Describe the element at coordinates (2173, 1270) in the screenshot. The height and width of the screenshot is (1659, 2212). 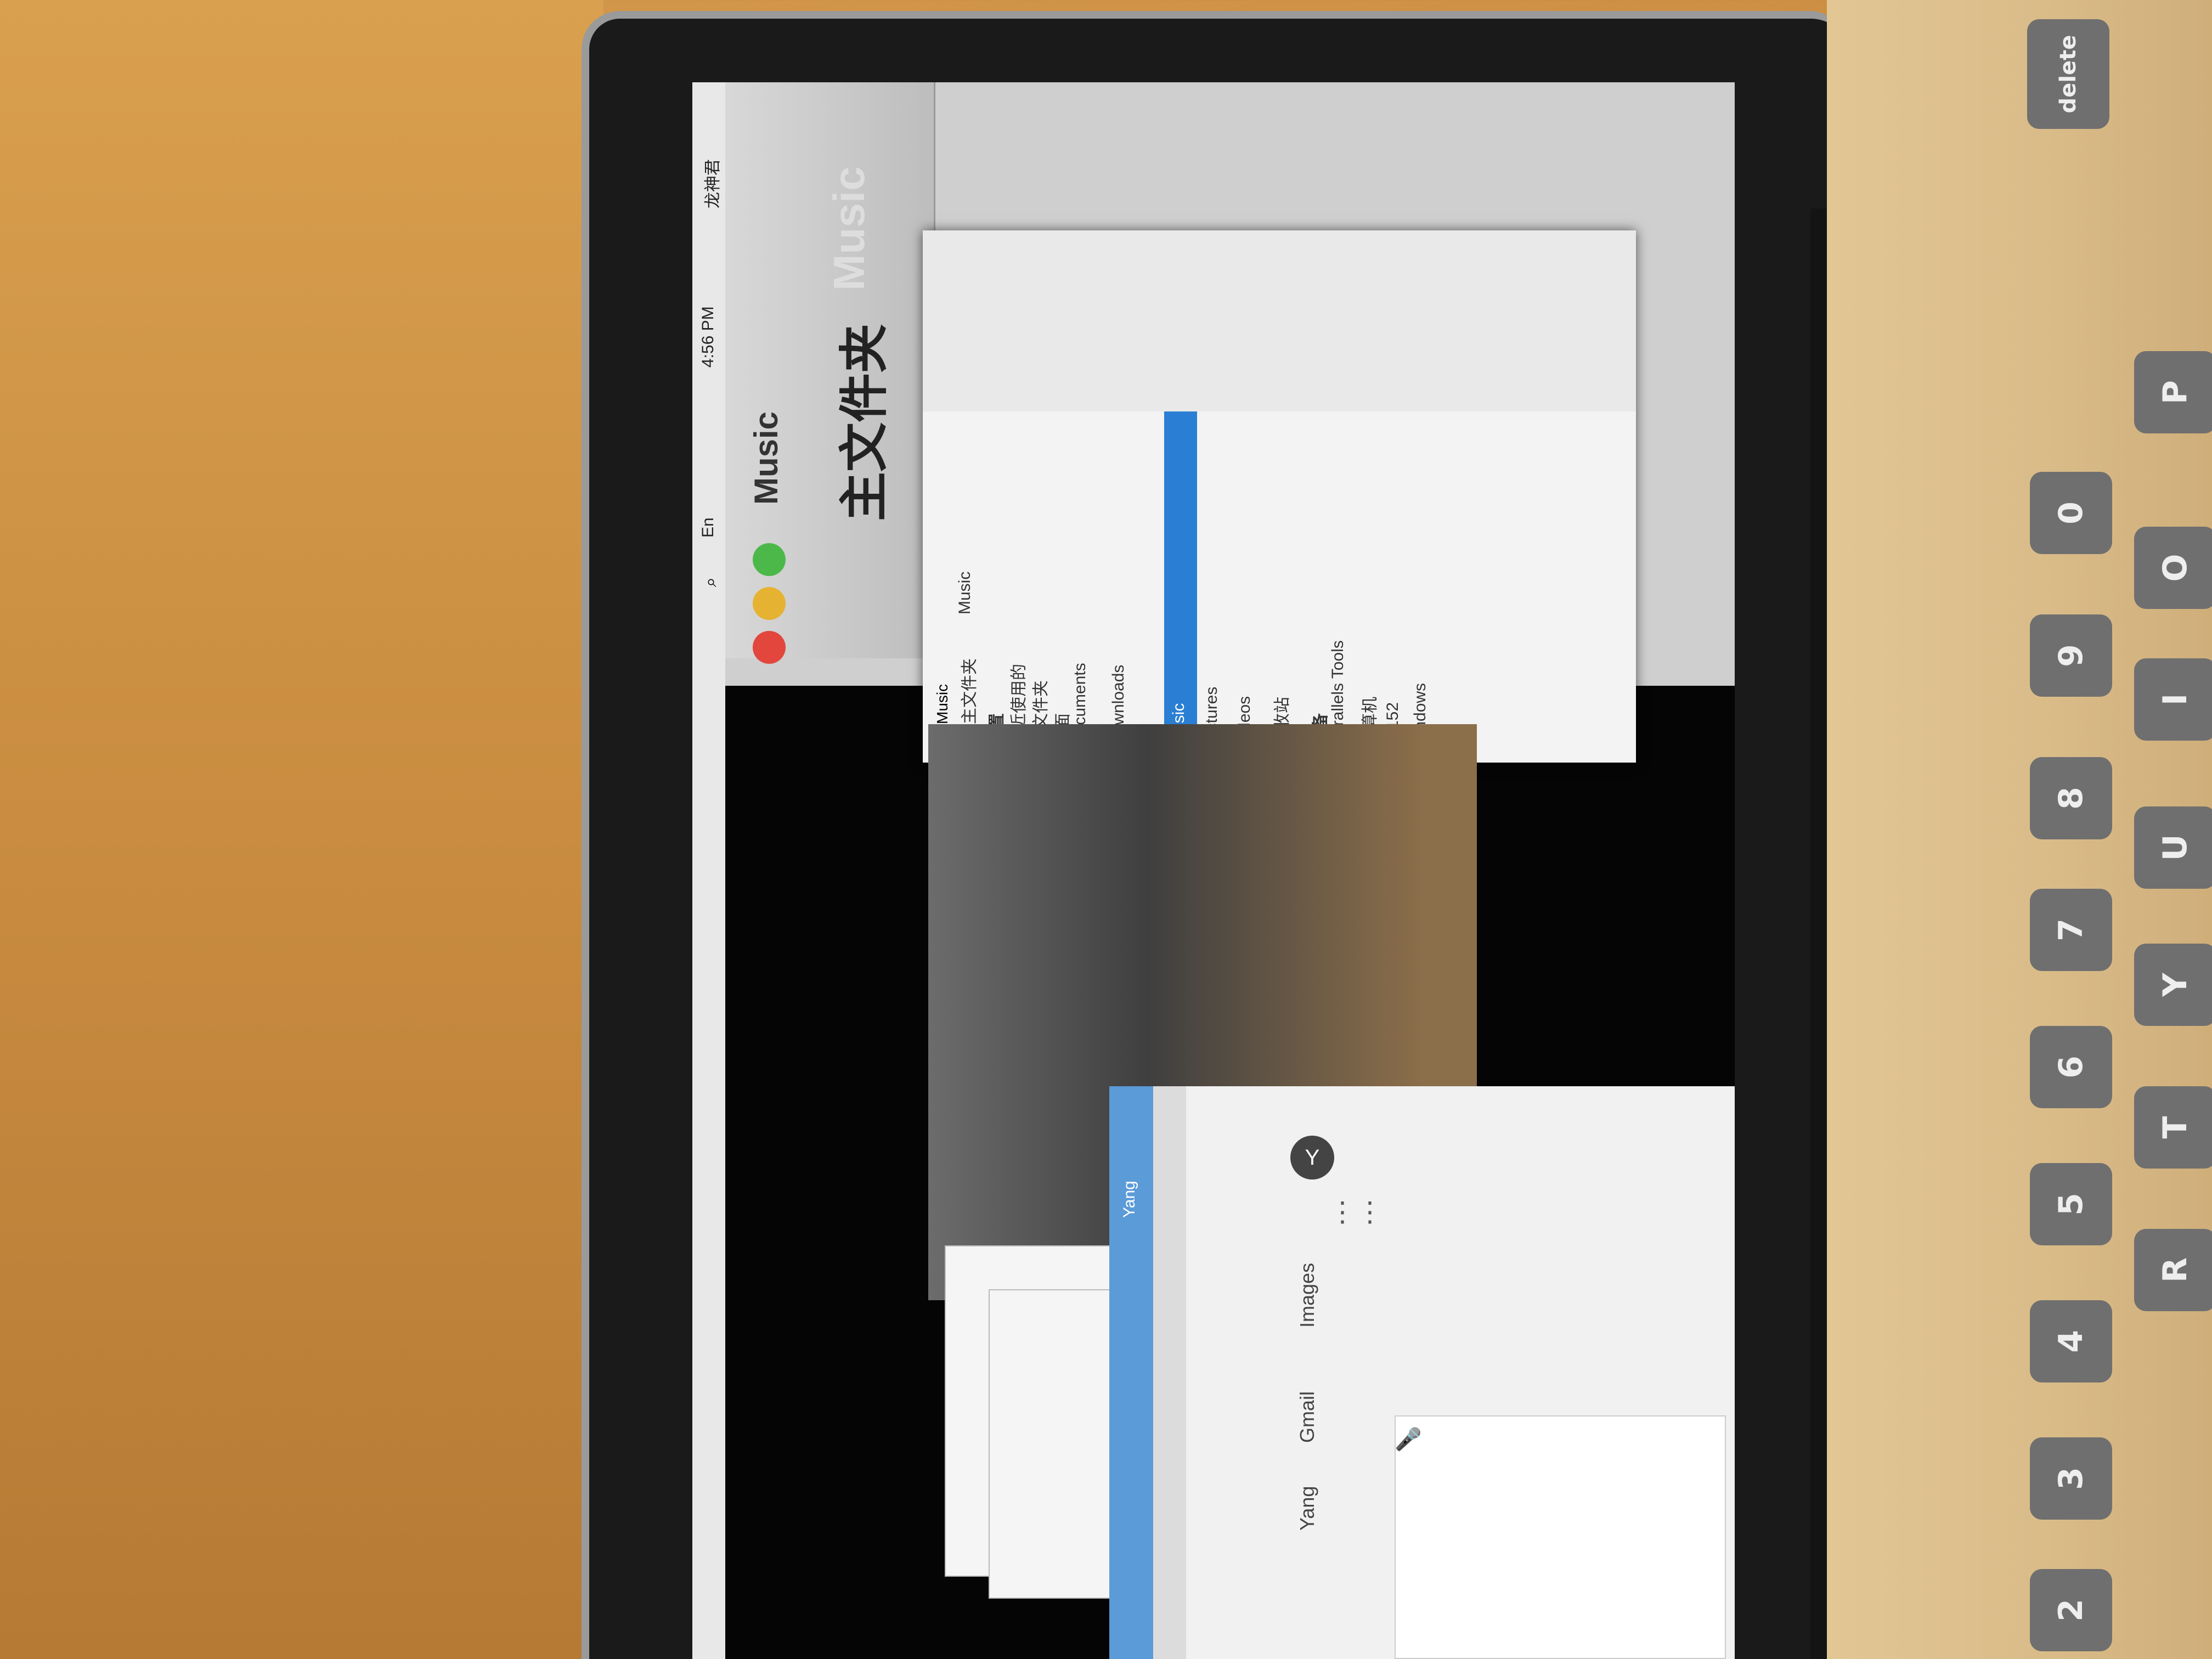
I see `keyboard-key: R` at that location.